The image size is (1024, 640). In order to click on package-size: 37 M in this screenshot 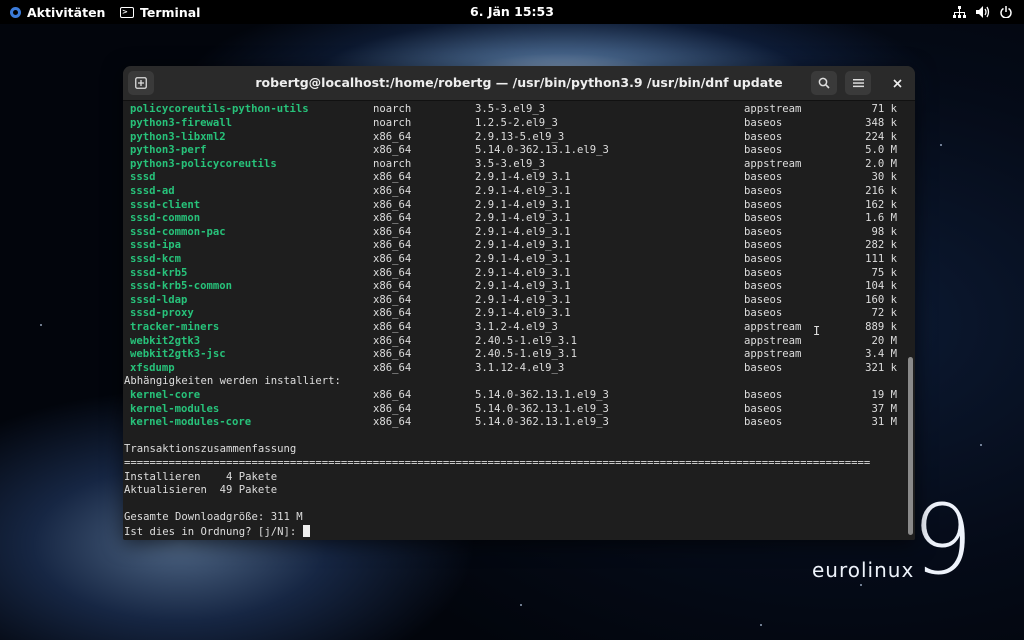, I will do `click(884, 408)`.